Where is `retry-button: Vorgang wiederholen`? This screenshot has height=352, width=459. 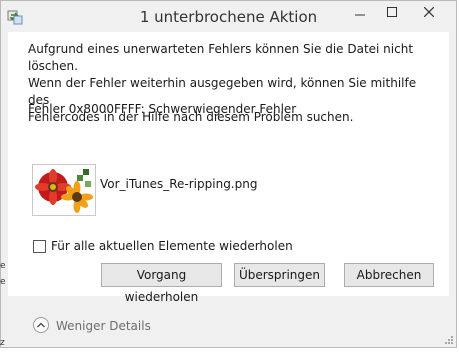 retry-button: Vorgang wiederholen is located at coordinates (161, 283).